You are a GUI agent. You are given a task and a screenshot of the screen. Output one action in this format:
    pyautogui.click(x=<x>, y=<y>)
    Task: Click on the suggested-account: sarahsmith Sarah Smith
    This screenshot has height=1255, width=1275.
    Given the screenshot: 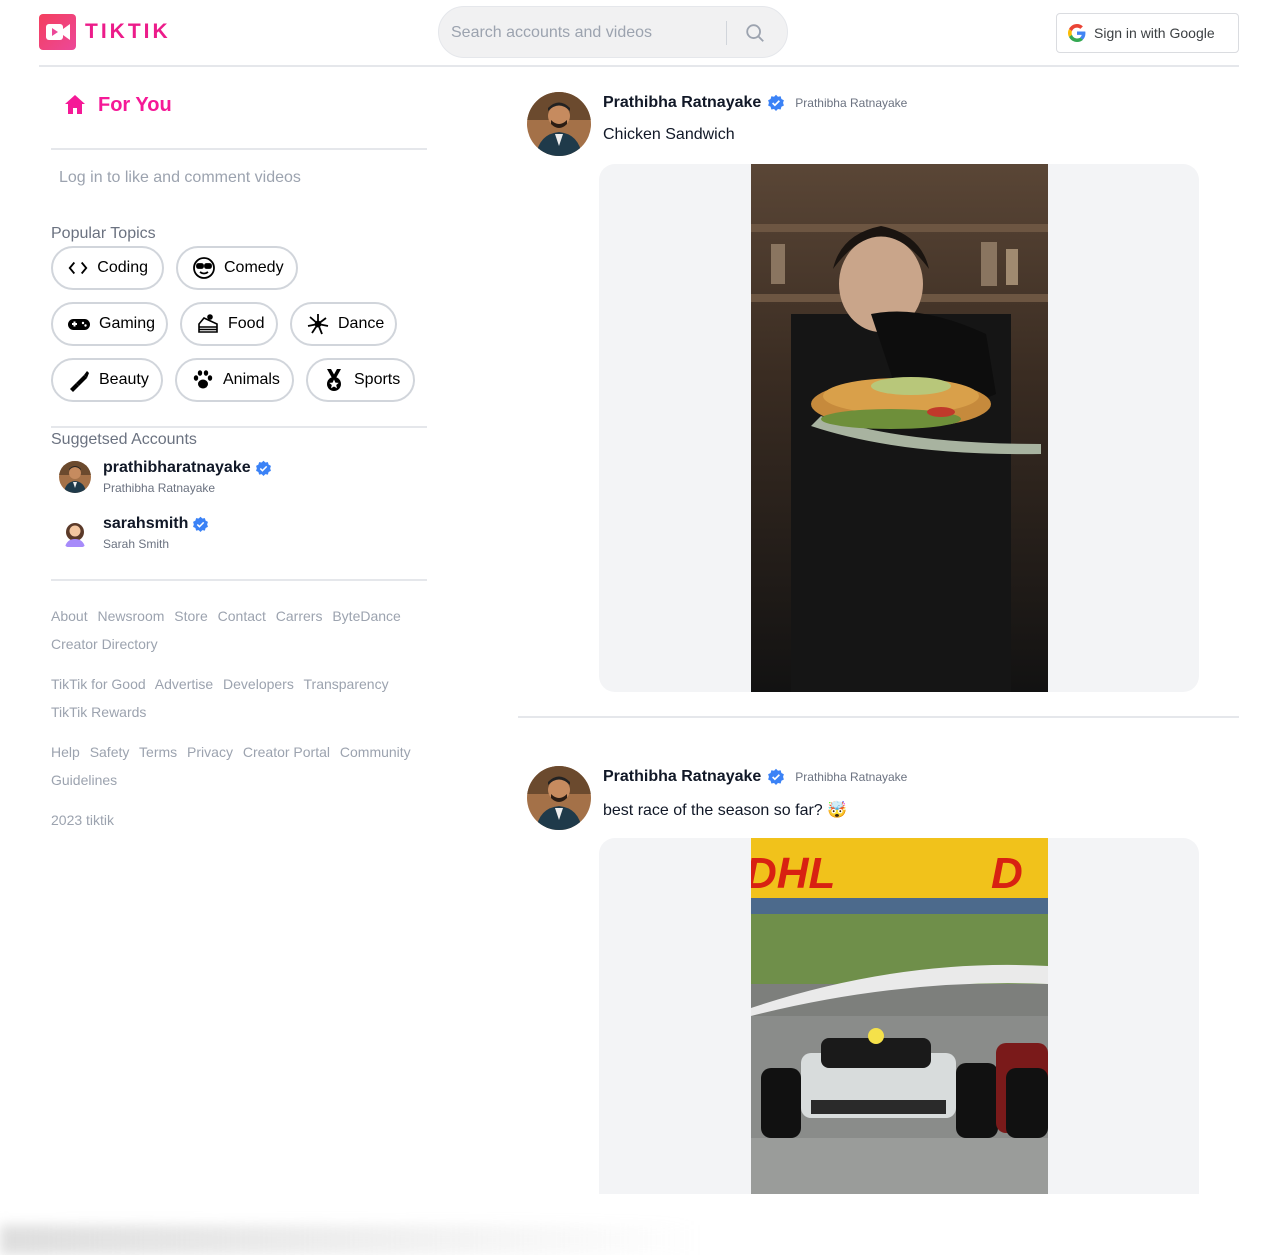 What is the action you would take?
    pyautogui.click(x=134, y=533)
    